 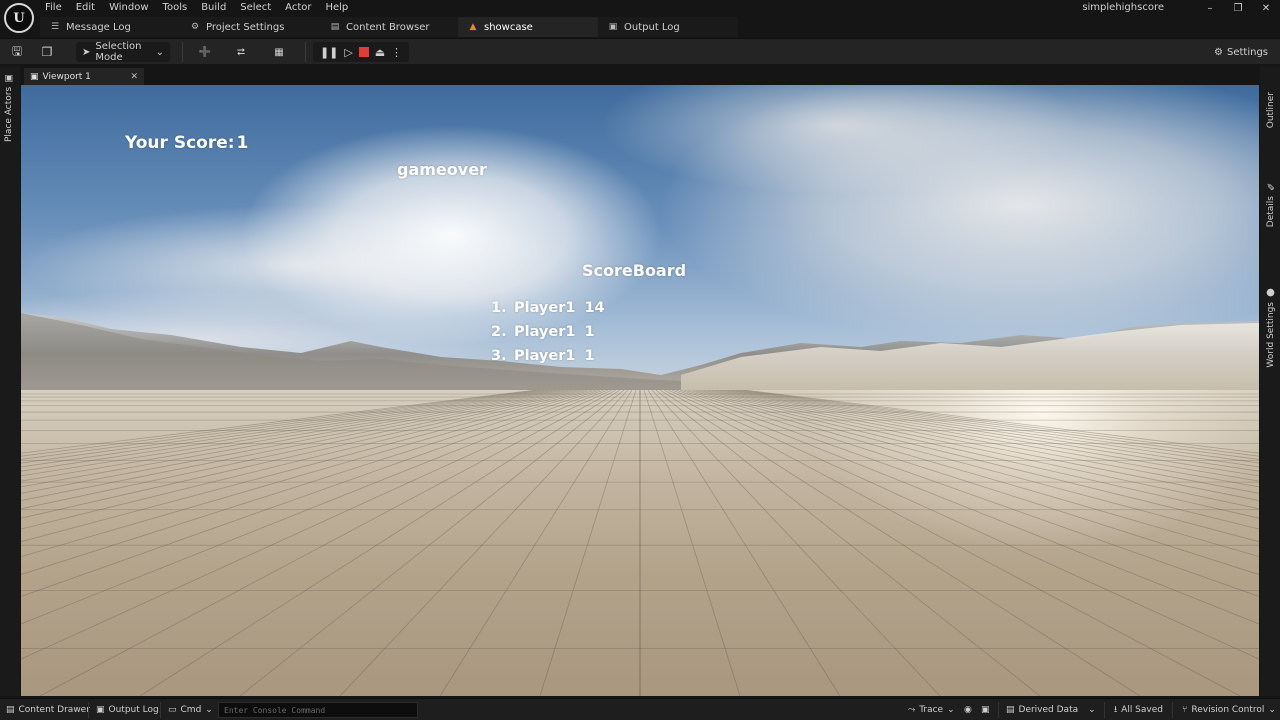 I want to click on revision-control-icon: ⑂, so click(x=1185, y=710).